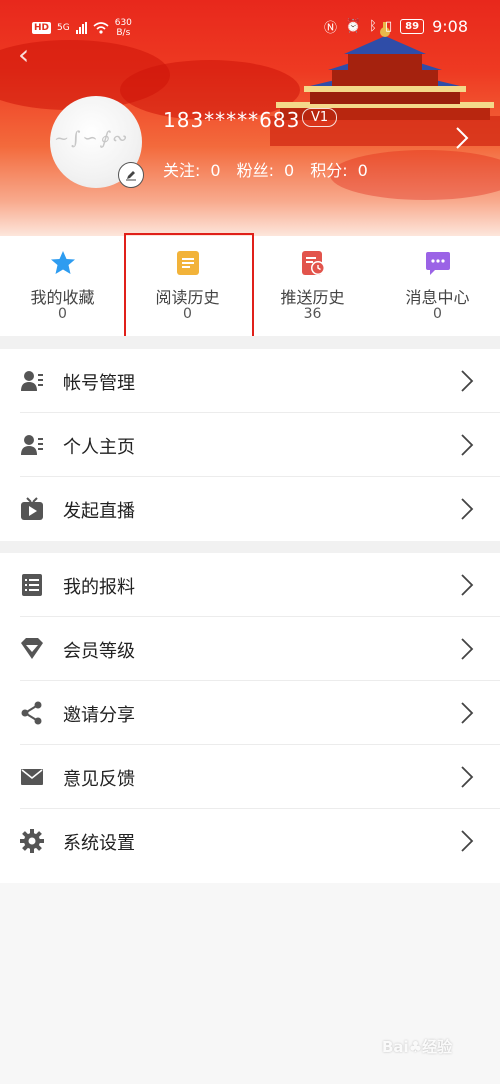 The image size is (500, 1084). What do you see at coordinates (388, 26) in the screenshot?
I see `vibrate-icon: ▯` at bounding box center [388, 26].